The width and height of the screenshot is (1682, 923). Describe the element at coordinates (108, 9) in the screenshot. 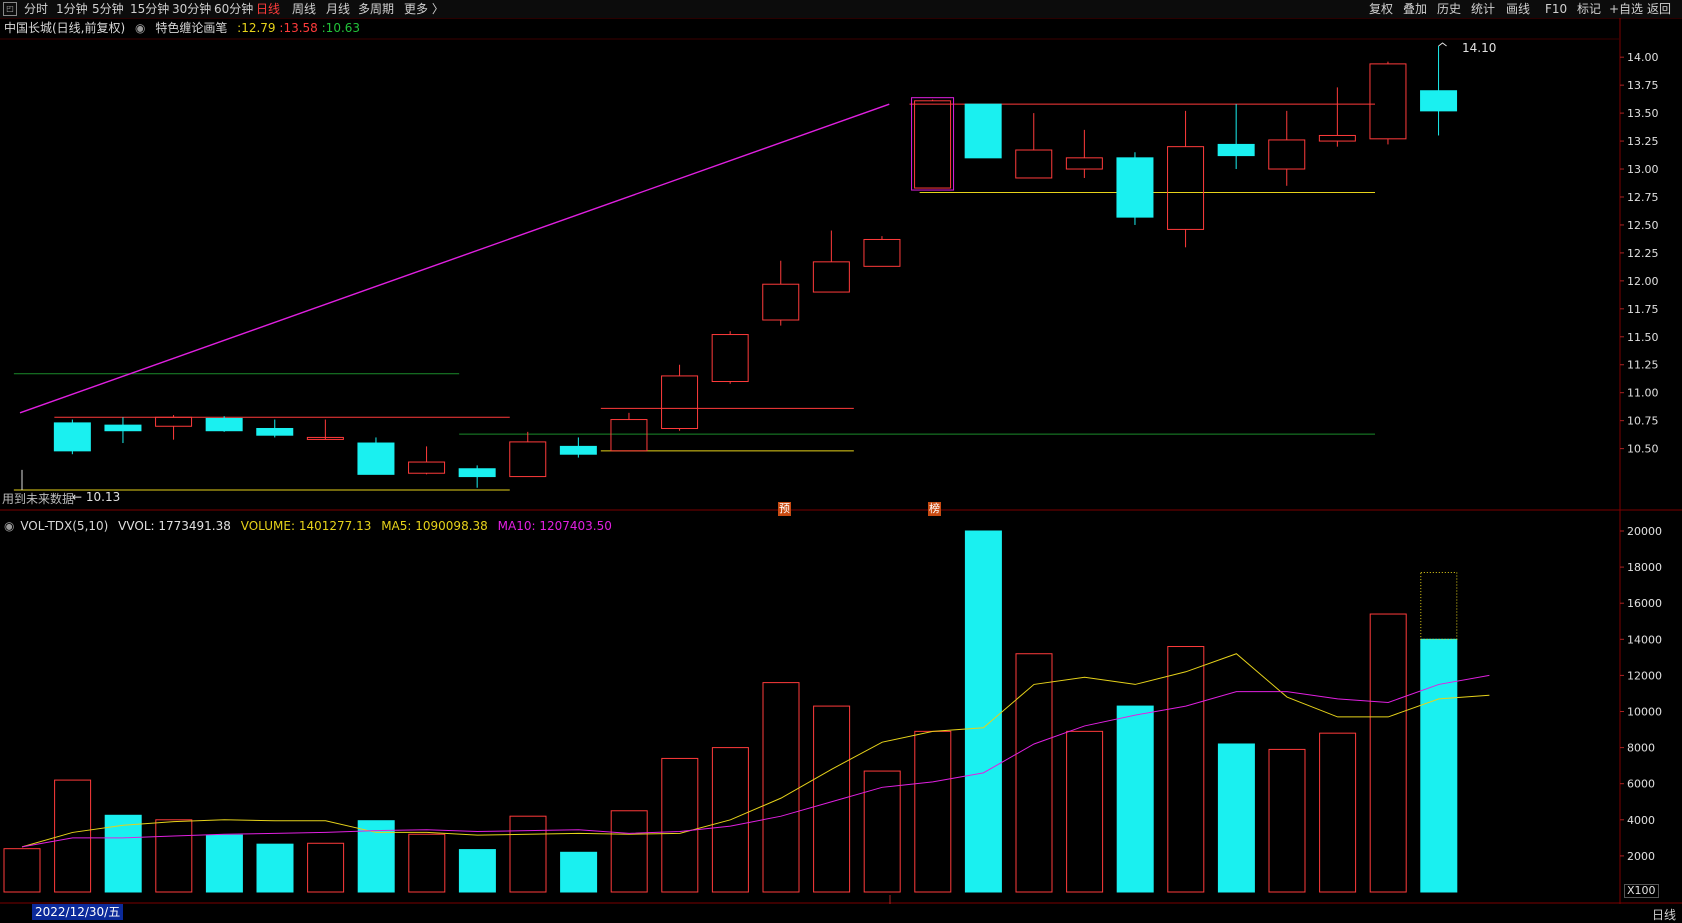

I see `period-tab-2: 5分钟` at that location.